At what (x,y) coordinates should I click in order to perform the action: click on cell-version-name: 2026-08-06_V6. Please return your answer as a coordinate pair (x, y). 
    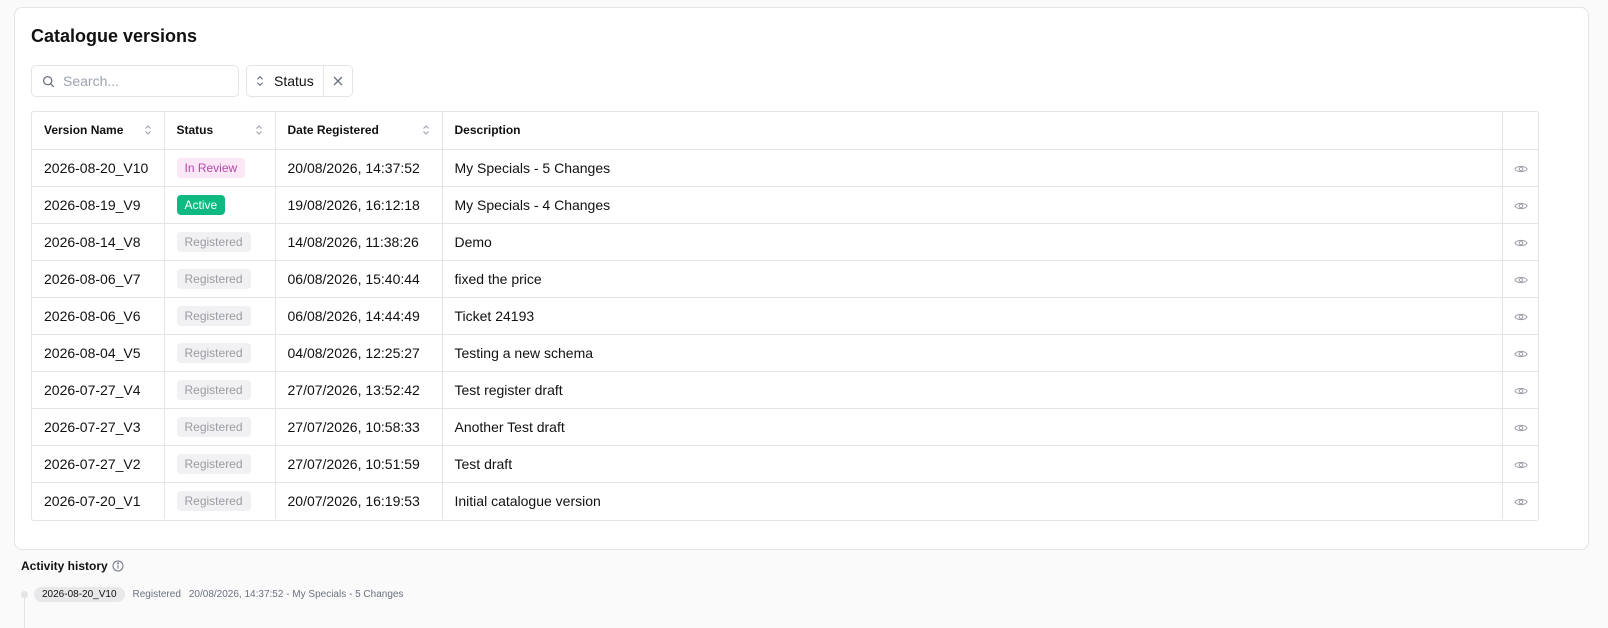
    Looking at the image, I should click on (98, 316).